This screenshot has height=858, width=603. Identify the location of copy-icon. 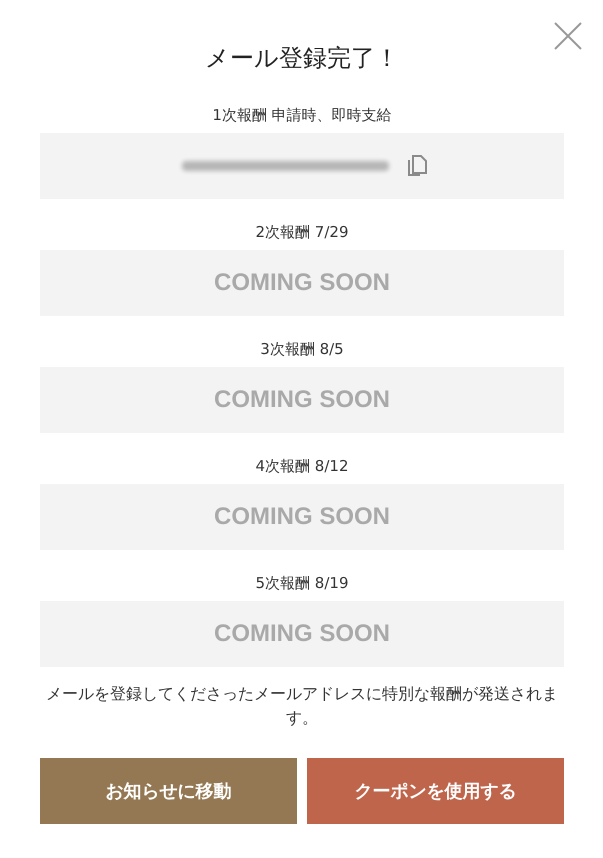
(416, 166).